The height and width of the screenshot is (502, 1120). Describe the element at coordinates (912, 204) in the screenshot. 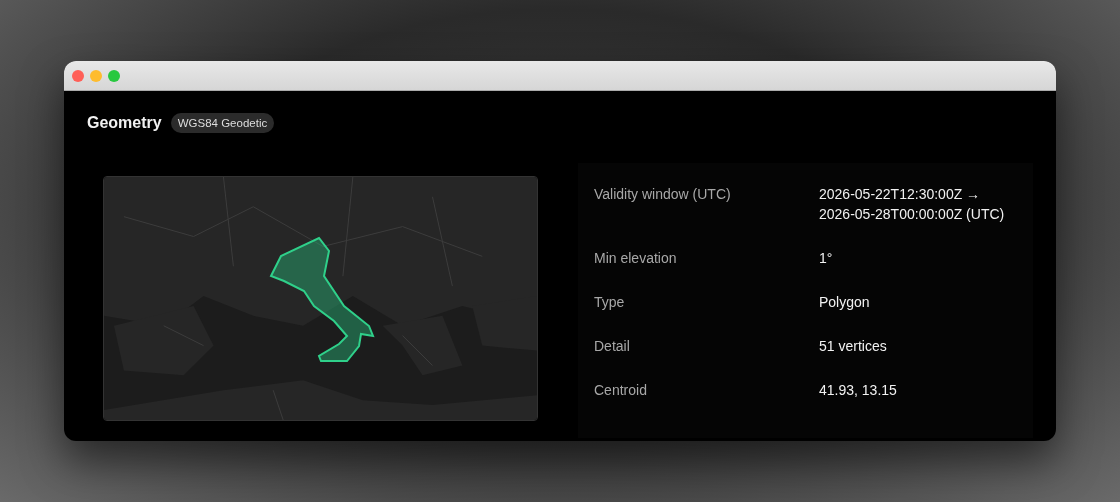

I see `detail-value: 2026-05-22T12:30:00Z → 2026-05-28T00:00:00Z (UTC)` at that location.